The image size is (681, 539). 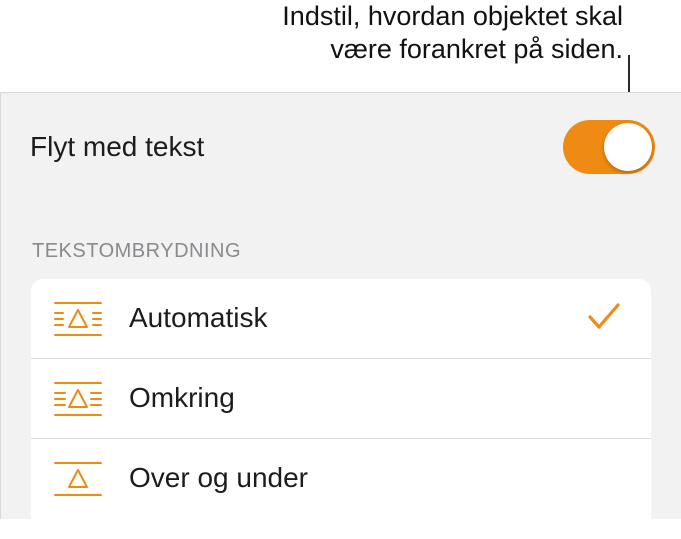 I want to click on wrap-around-icon, so click(x=78, y=399).